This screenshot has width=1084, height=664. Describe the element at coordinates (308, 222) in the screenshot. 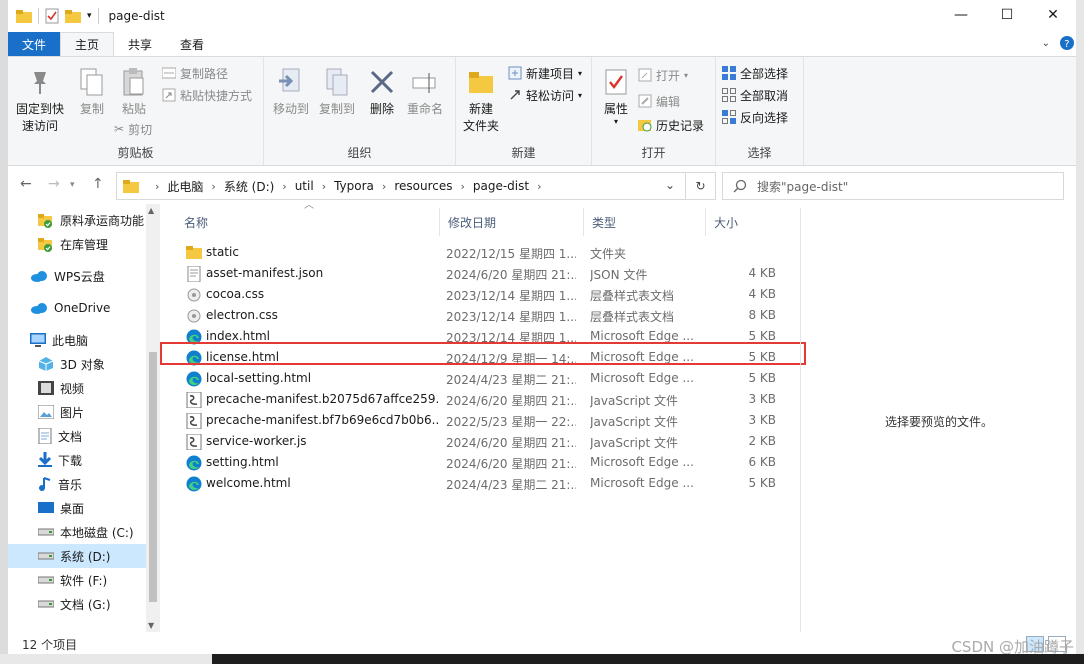

I see `column-name: 名称` at that location.